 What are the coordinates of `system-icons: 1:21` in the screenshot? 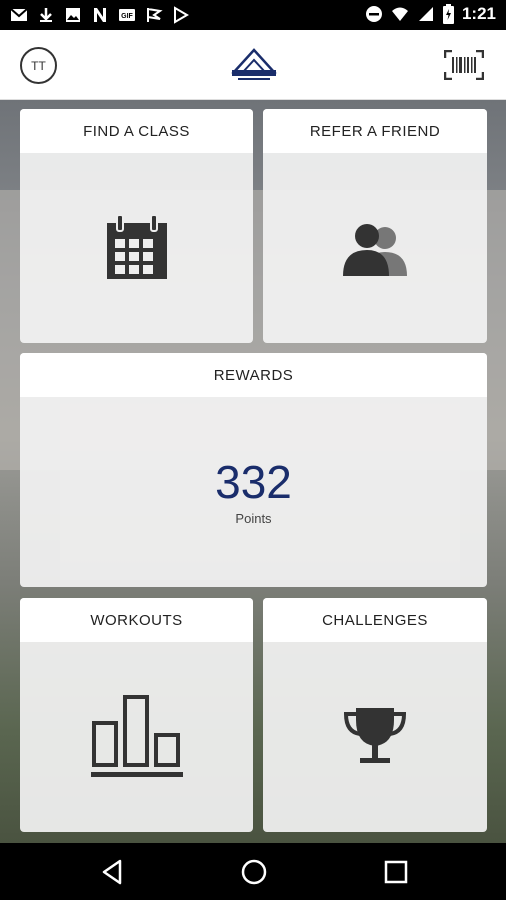 It's located at (430, 14).